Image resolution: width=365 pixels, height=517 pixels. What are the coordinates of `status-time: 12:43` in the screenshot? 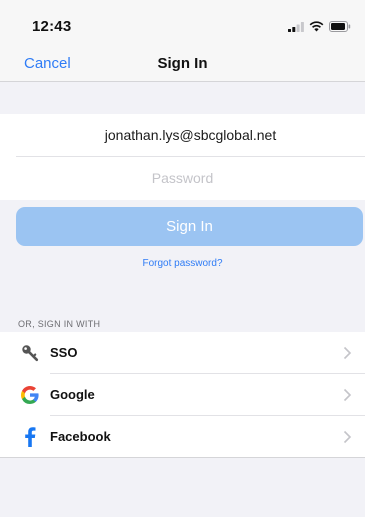 It's located at (52, 26).